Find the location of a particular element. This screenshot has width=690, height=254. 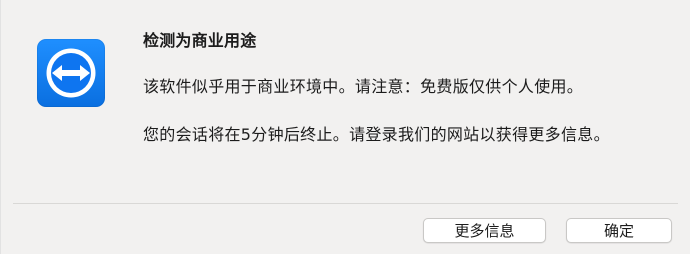

dialog-message-session-terminate: 您的会话将在5分钟后终止。请登录我们的网站以获得更多信息。 is located at coordinates (376, 134).